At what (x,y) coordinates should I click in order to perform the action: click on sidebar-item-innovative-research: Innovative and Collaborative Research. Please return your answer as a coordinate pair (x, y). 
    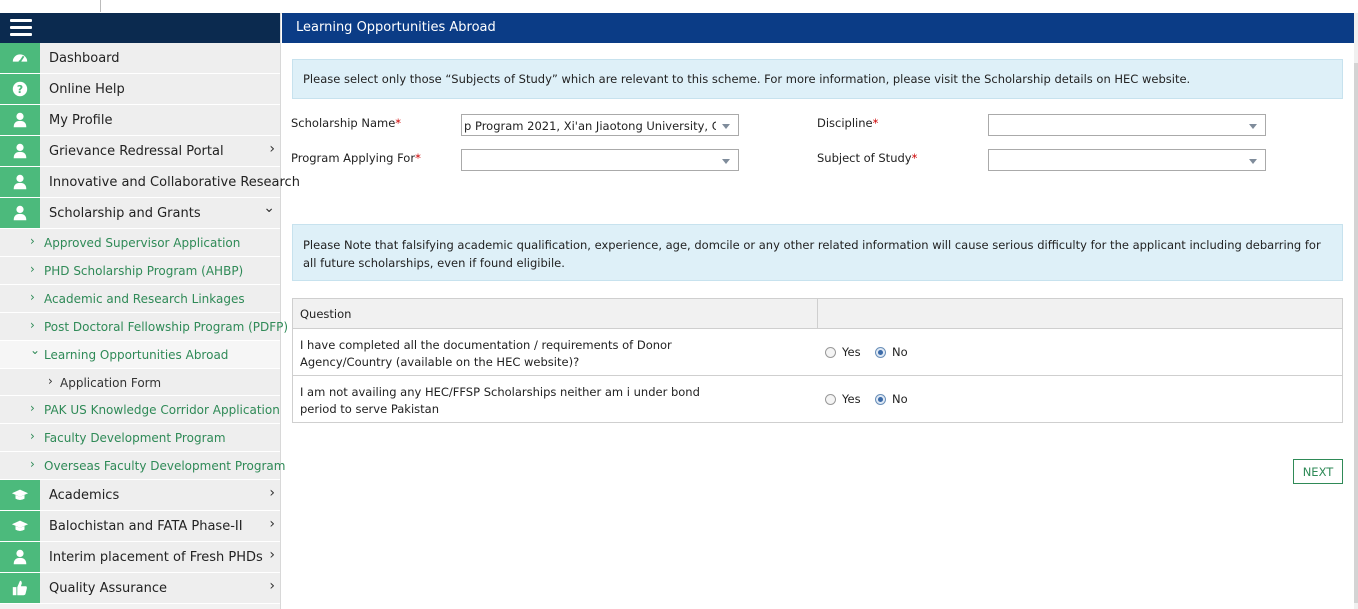
    Looking at the image, I should click on (150, 182).